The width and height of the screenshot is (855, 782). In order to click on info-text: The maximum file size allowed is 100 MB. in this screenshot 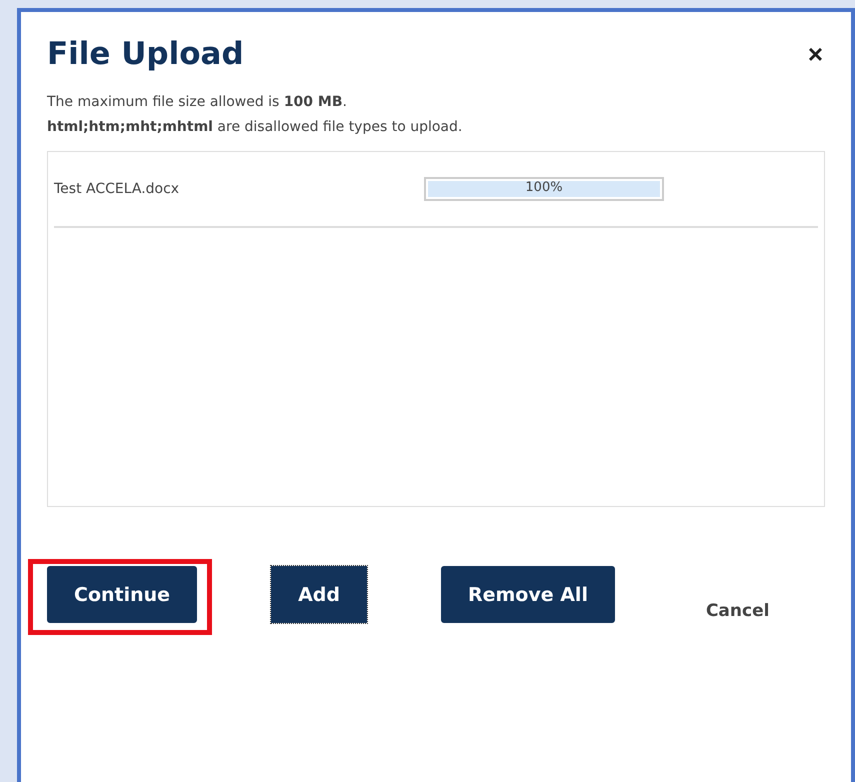, I will do `click(197, 102)`.